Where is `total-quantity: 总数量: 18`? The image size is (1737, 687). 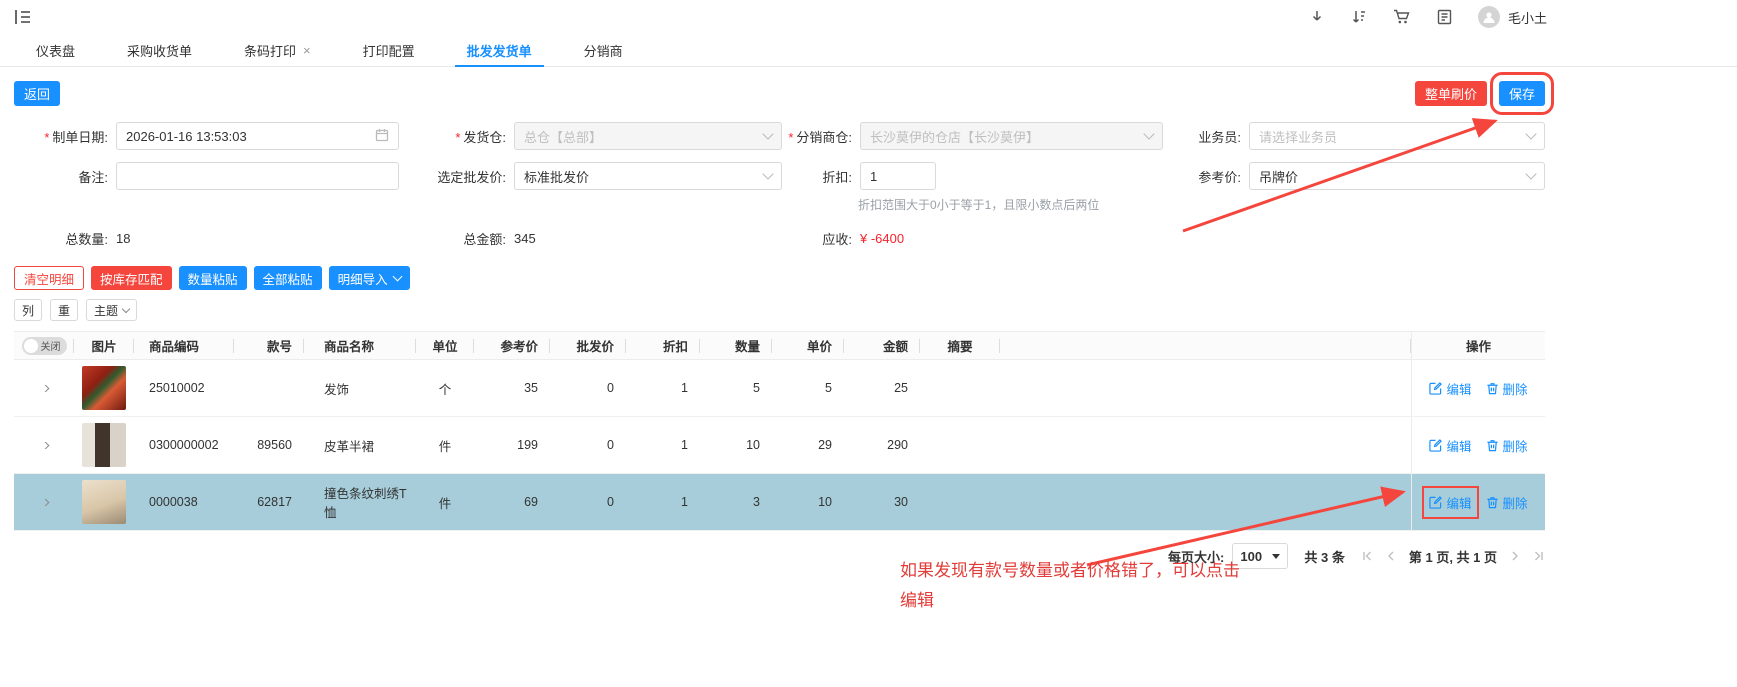 total-quantity: 总数量: 18 is located at coordinates (98, 239).